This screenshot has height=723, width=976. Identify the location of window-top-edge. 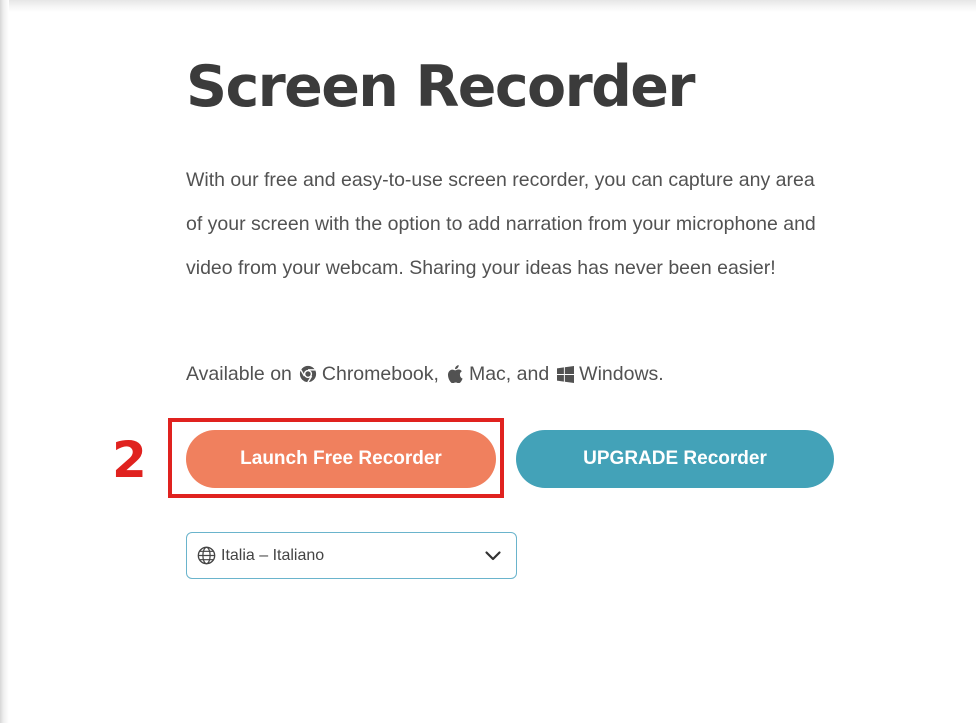
(488, 6).